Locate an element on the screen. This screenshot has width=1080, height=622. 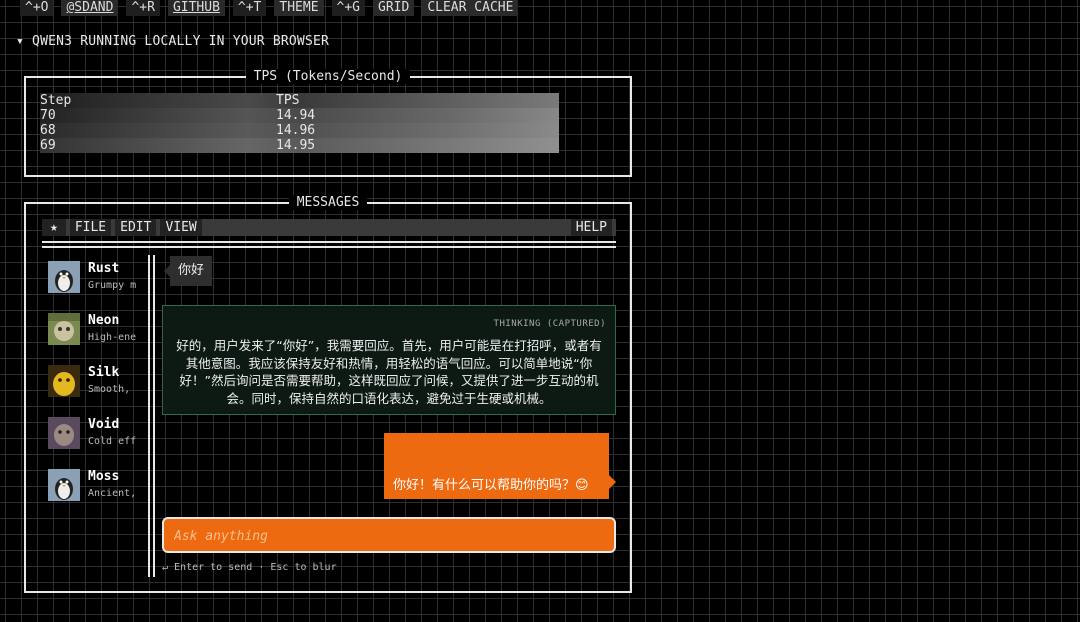
contact-name: Rust is located at coordinates (104, 268).